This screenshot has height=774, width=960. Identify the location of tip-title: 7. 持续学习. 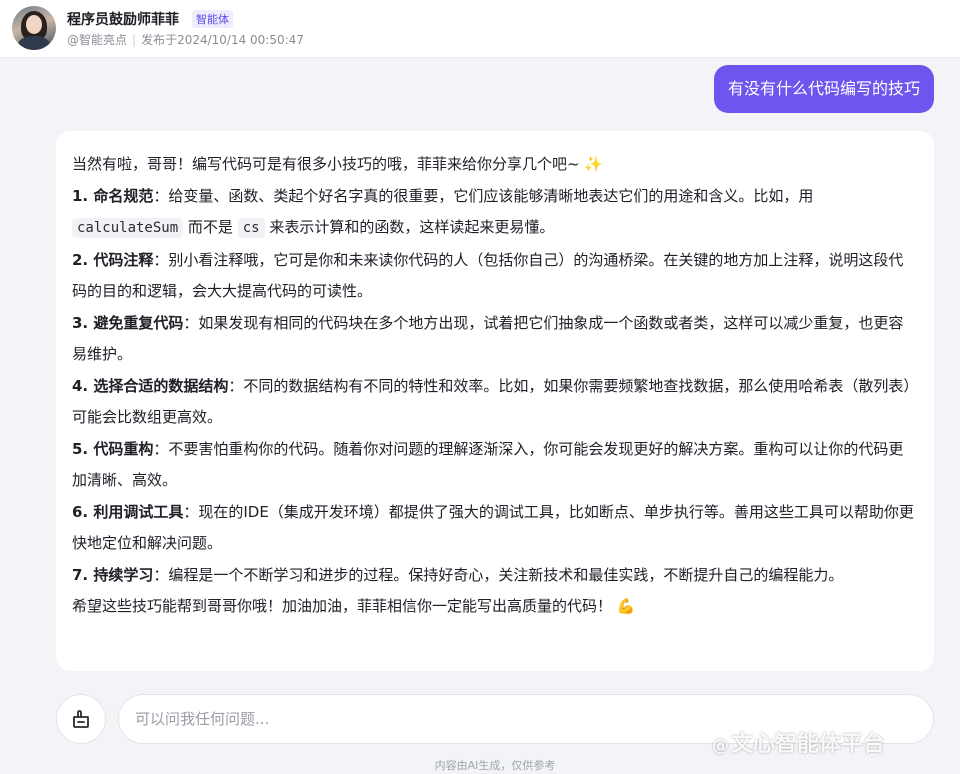
(113, 574).